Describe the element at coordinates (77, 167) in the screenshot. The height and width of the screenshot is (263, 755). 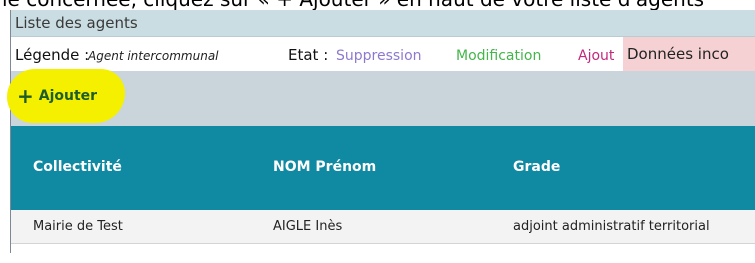
I see `column-header-collectivite: Collectivité` at that location.